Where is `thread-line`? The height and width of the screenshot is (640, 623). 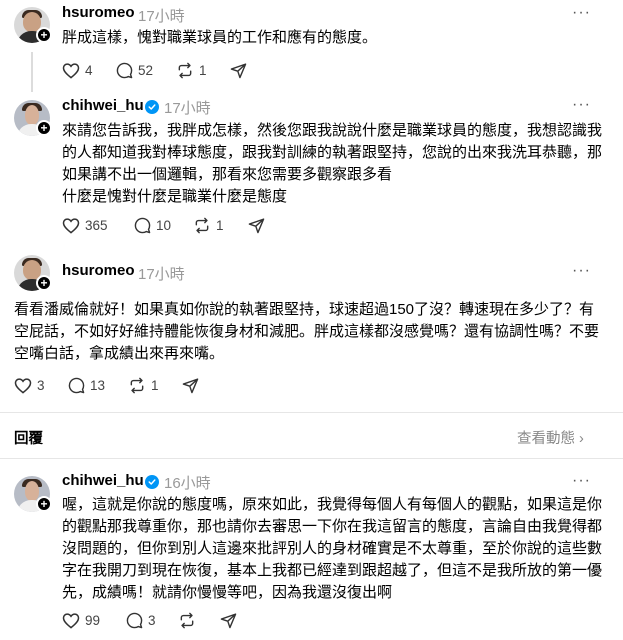
thread-line is located at coordinates (32, 72).